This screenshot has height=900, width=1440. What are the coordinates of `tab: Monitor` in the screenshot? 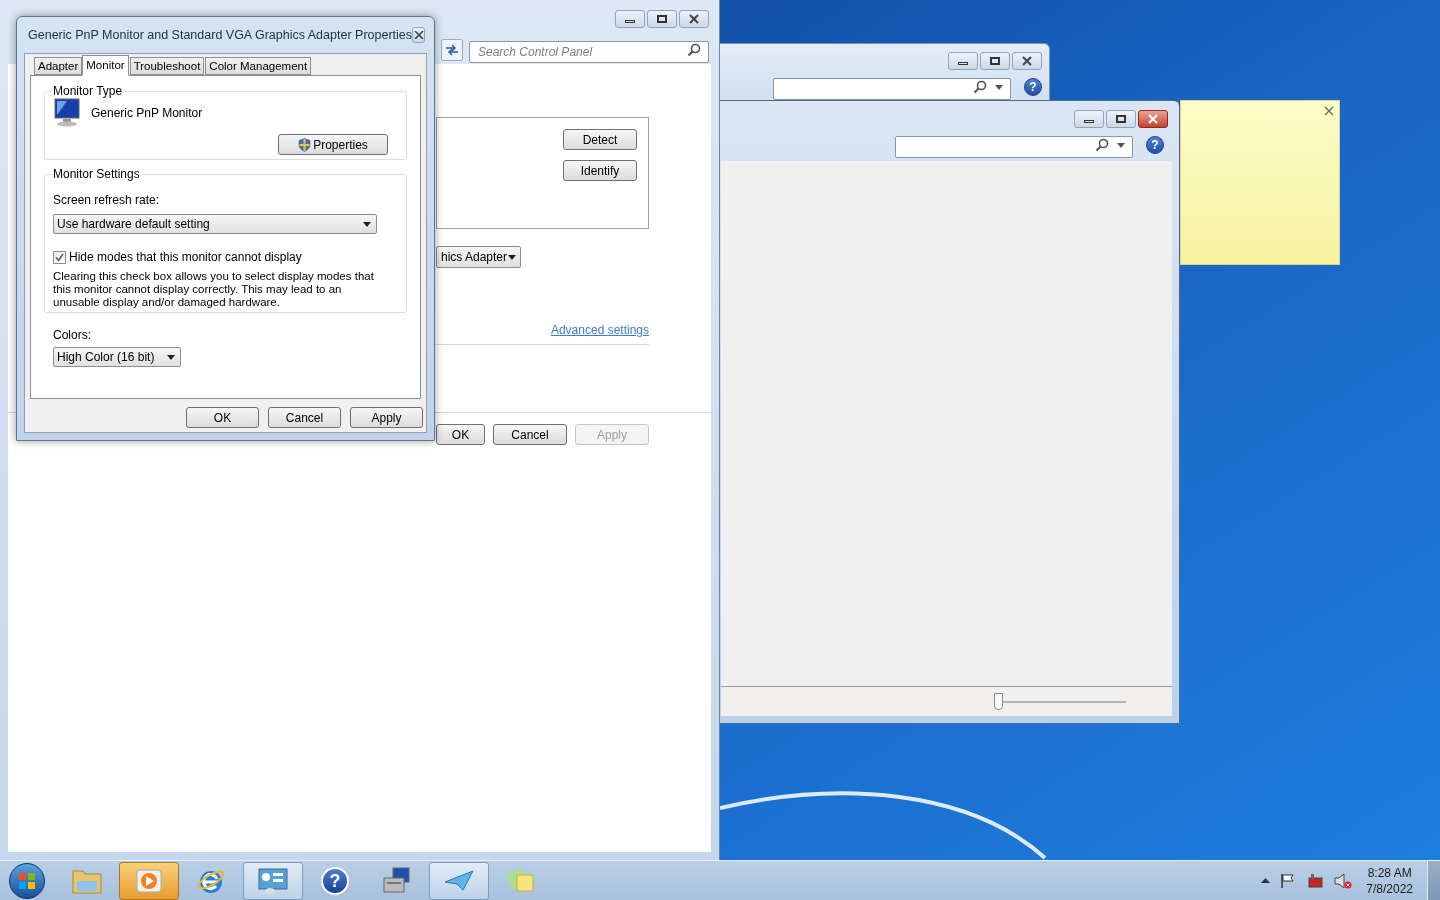 It's located at (105, 65).